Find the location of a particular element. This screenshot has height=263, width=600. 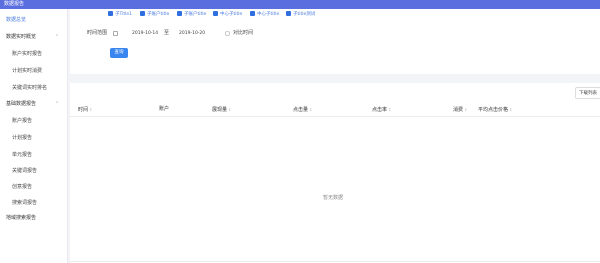

checkbox-option: 子title测试 is located at coordinates (300, 14).